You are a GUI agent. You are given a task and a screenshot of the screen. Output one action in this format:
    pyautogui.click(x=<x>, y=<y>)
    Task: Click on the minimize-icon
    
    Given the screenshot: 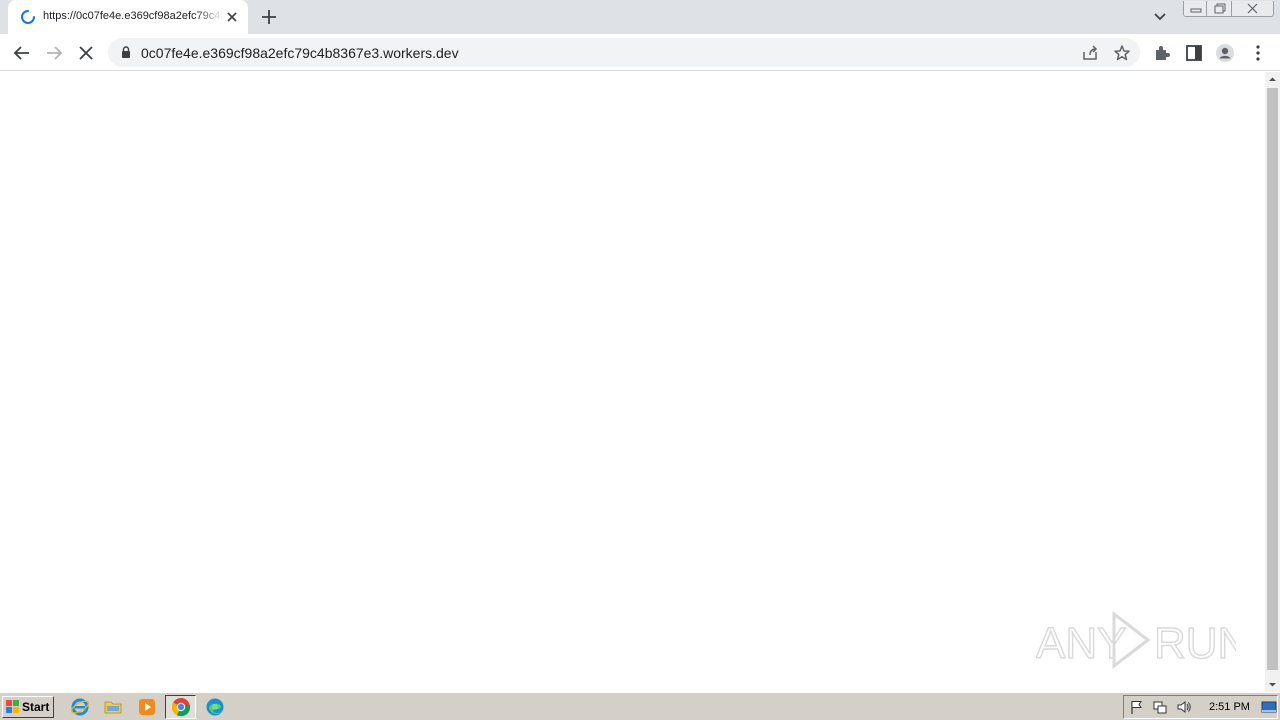 What is the action you would take?
    pyautogui.click(x=1196, y=10)
    